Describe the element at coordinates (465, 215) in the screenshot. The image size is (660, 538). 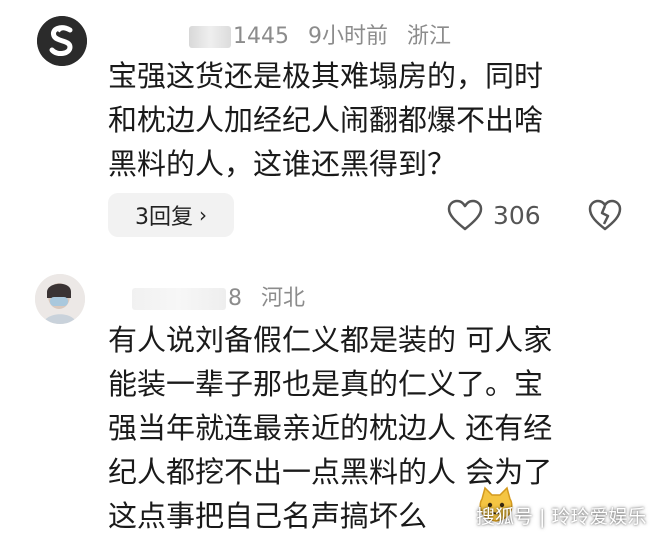
I see `heart-icon` at that location.